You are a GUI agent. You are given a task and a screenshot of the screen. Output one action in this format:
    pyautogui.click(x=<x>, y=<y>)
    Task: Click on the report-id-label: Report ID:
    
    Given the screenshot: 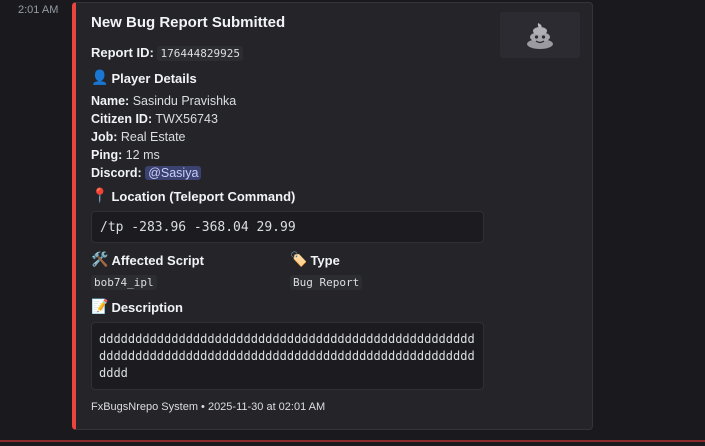 What is the action you would take?
    pyautogui.click(x=122, y=52)
    